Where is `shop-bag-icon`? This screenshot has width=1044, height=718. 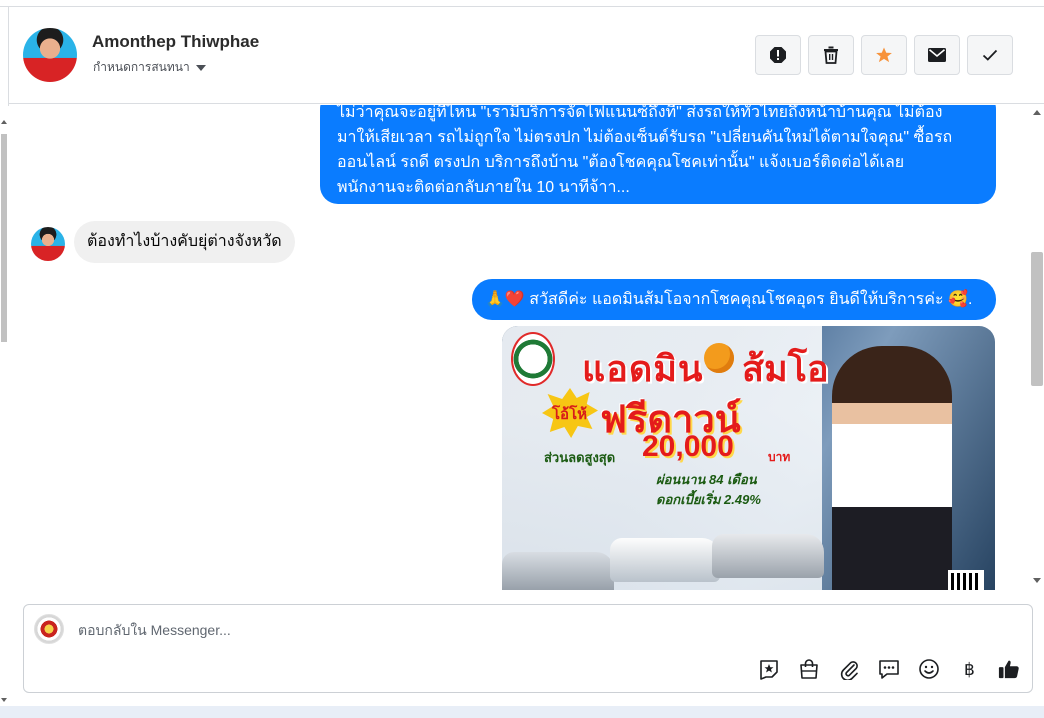 shop-bag-icon is located at coordinates (809, 669).